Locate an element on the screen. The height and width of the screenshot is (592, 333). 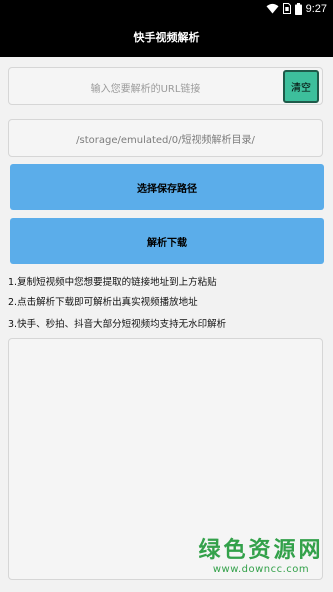
battery-icon is located at coordinates (298, 8).